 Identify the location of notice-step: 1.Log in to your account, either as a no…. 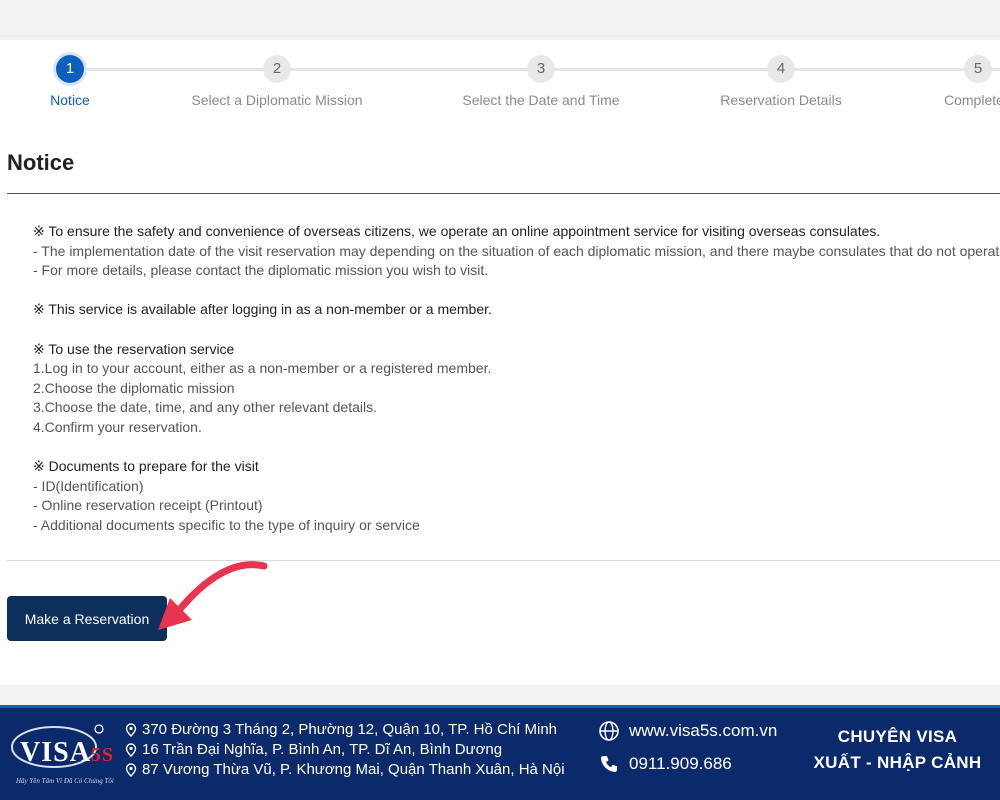
(262, 368).